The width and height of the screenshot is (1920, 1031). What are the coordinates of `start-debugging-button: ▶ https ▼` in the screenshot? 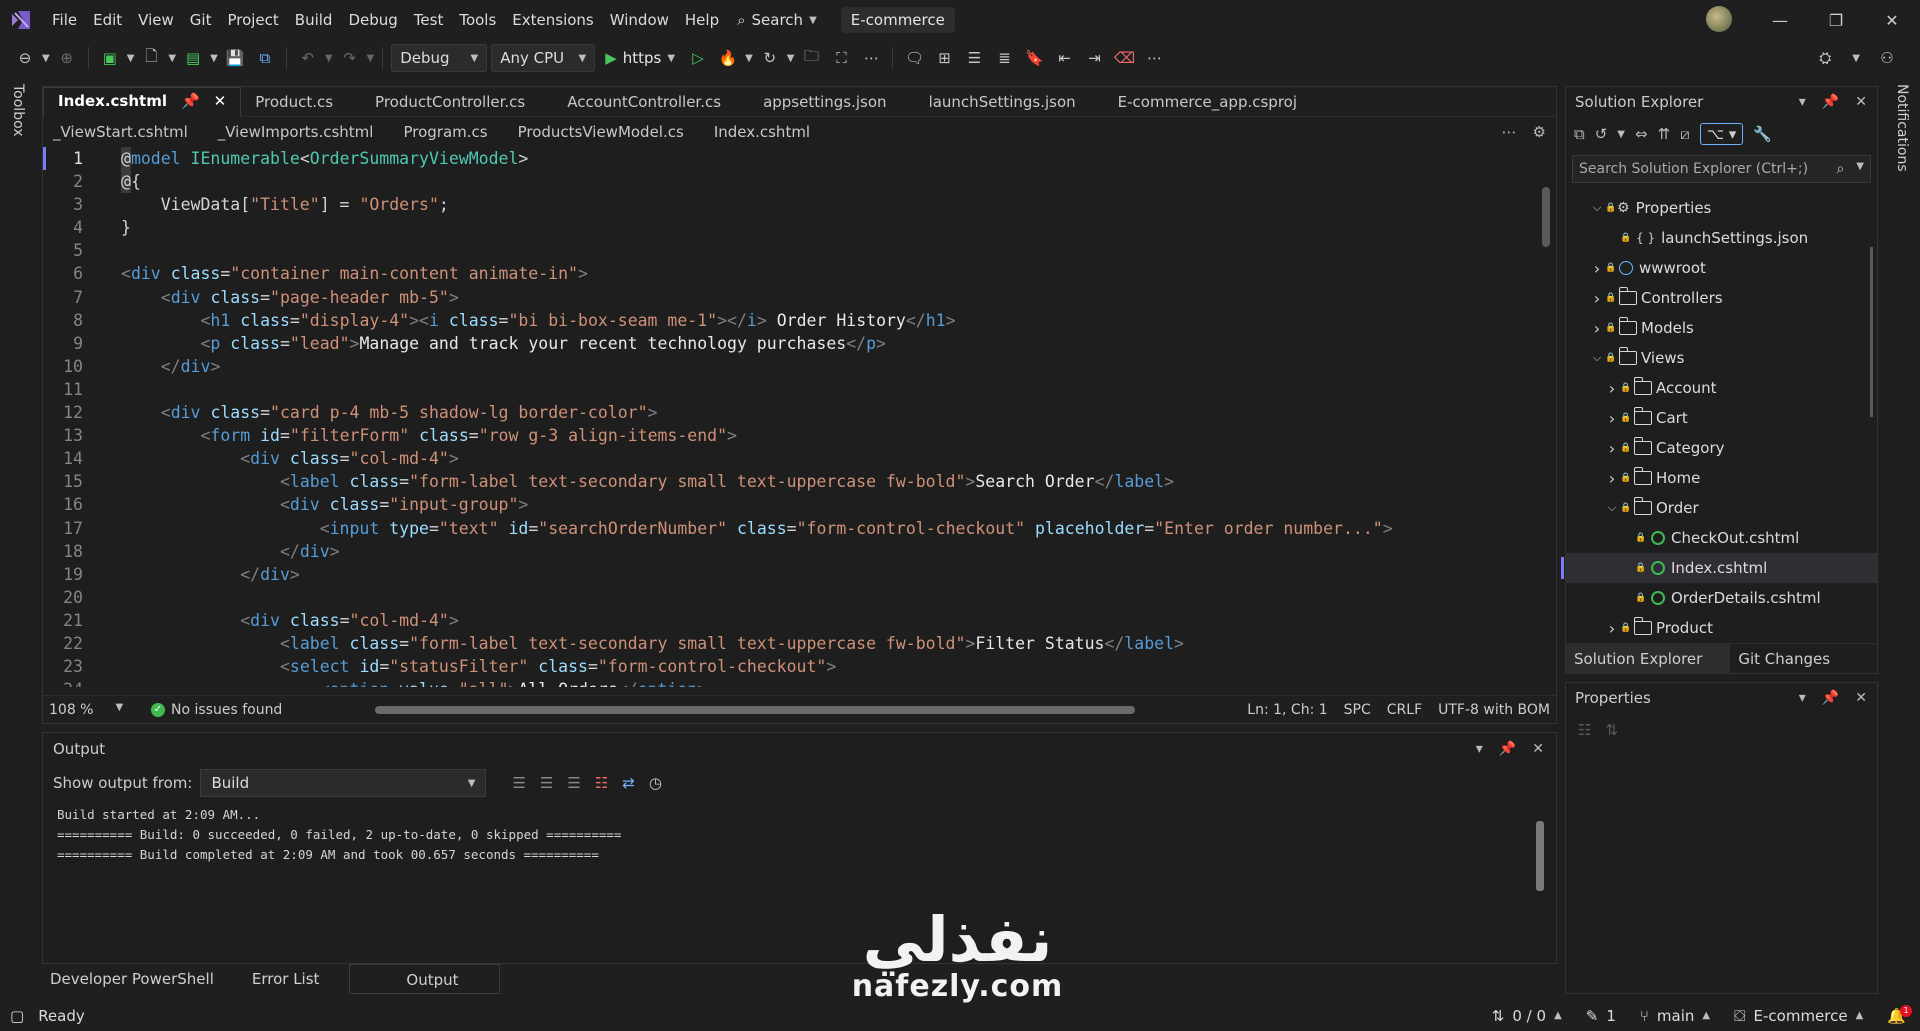 It's located at (640, 58).